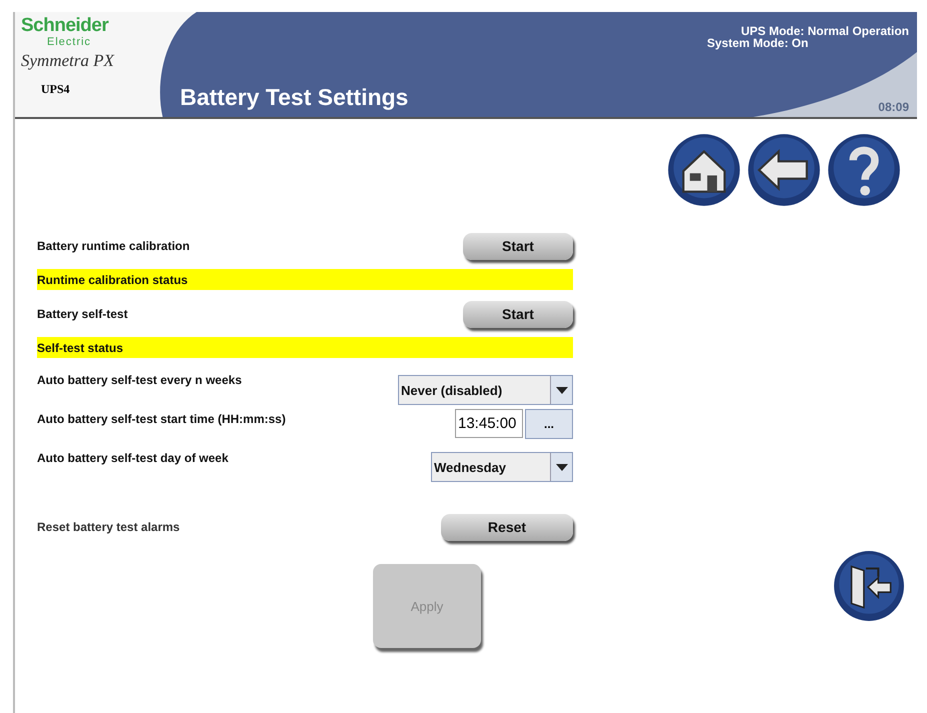  Describe the element at coordinates (864, 170) in the screenshot. I see `help-icon` at that location.